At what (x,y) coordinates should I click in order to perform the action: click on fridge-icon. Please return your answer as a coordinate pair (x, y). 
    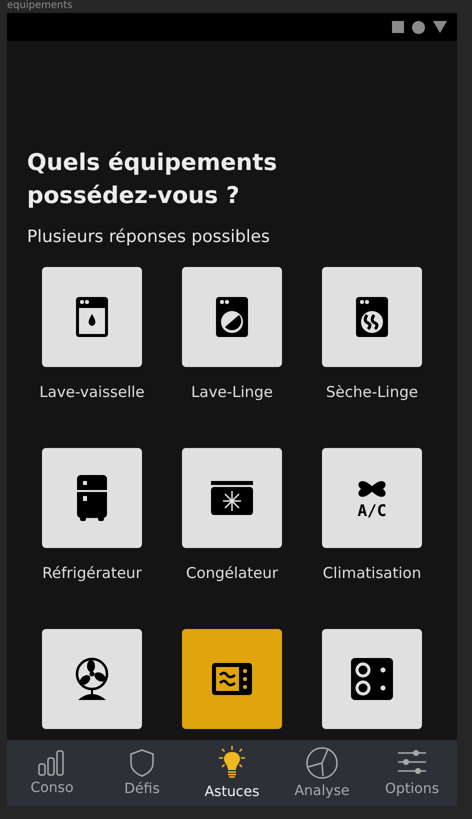
    Looking at the image, I should click on (92, 498).